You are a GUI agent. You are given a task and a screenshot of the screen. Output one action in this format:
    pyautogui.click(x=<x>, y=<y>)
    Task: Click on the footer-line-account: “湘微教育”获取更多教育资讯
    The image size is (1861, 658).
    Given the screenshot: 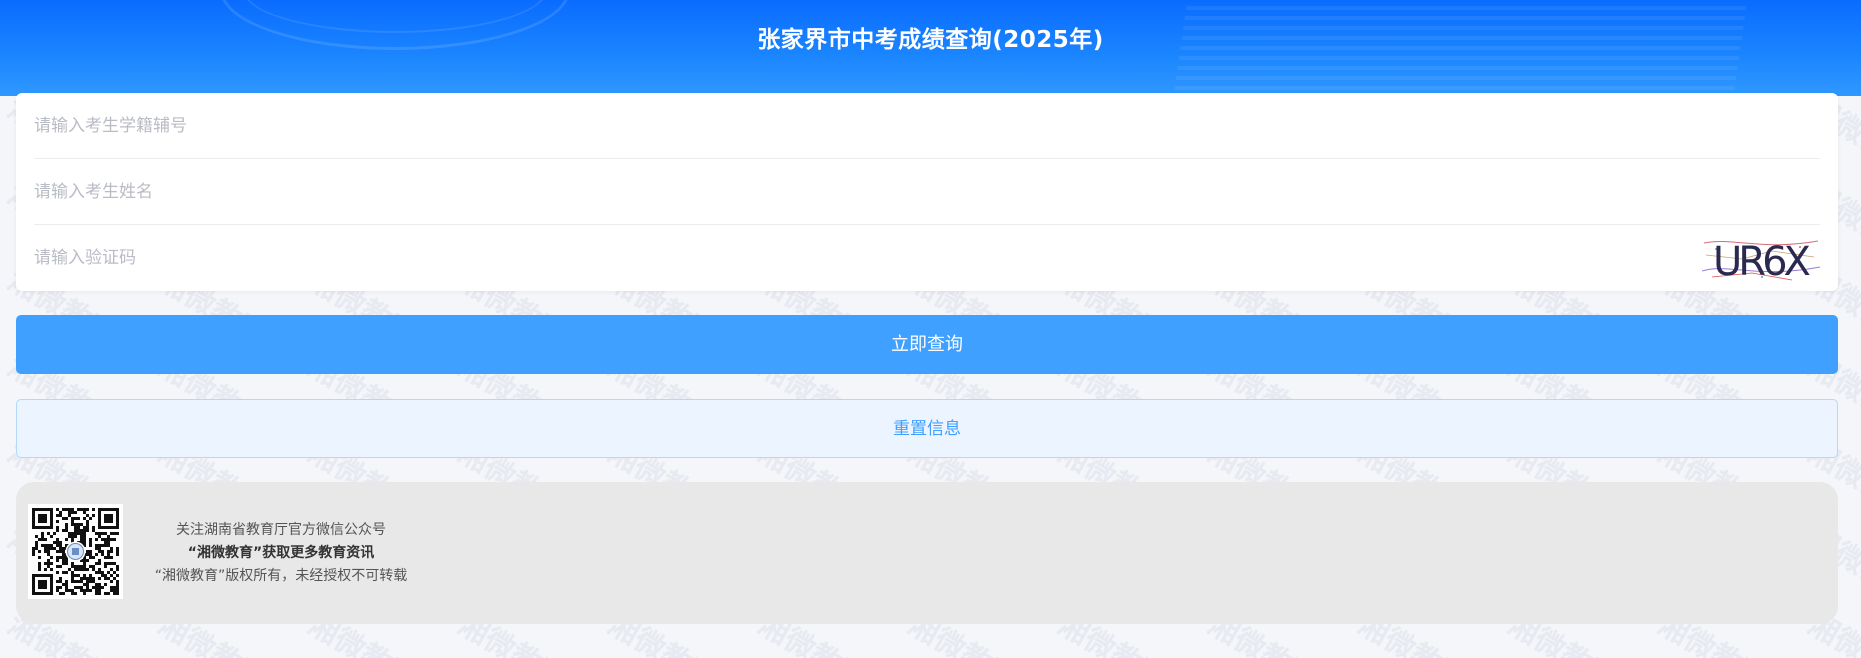 What is the action you would take?
    pyautogui.click(x=281, y=553)
    